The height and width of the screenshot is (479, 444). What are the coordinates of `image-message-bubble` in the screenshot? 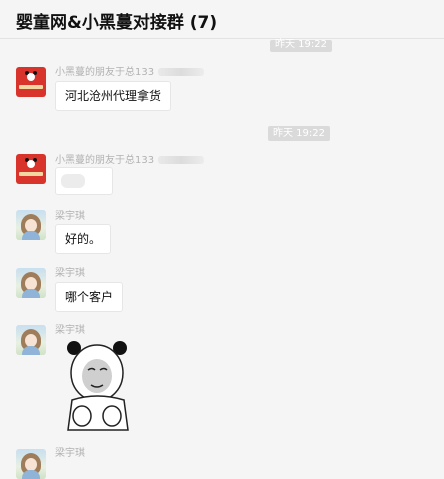 It's located at (84, 181).